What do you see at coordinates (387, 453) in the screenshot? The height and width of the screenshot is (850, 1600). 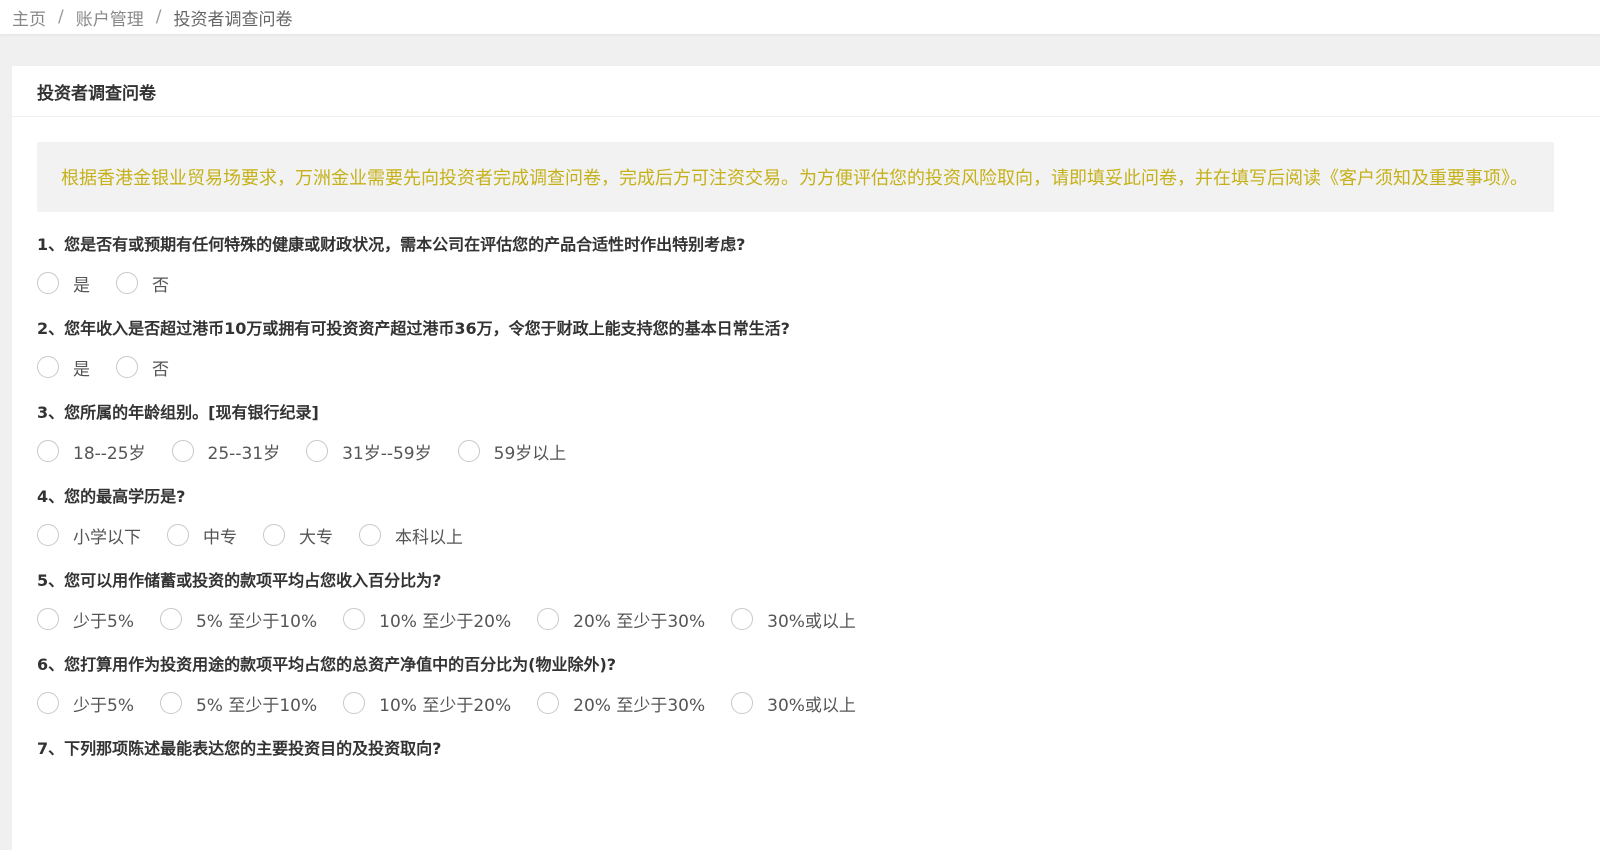 I see `radio-option-label: 31岁--59岁` at bounding box center [387, 453].